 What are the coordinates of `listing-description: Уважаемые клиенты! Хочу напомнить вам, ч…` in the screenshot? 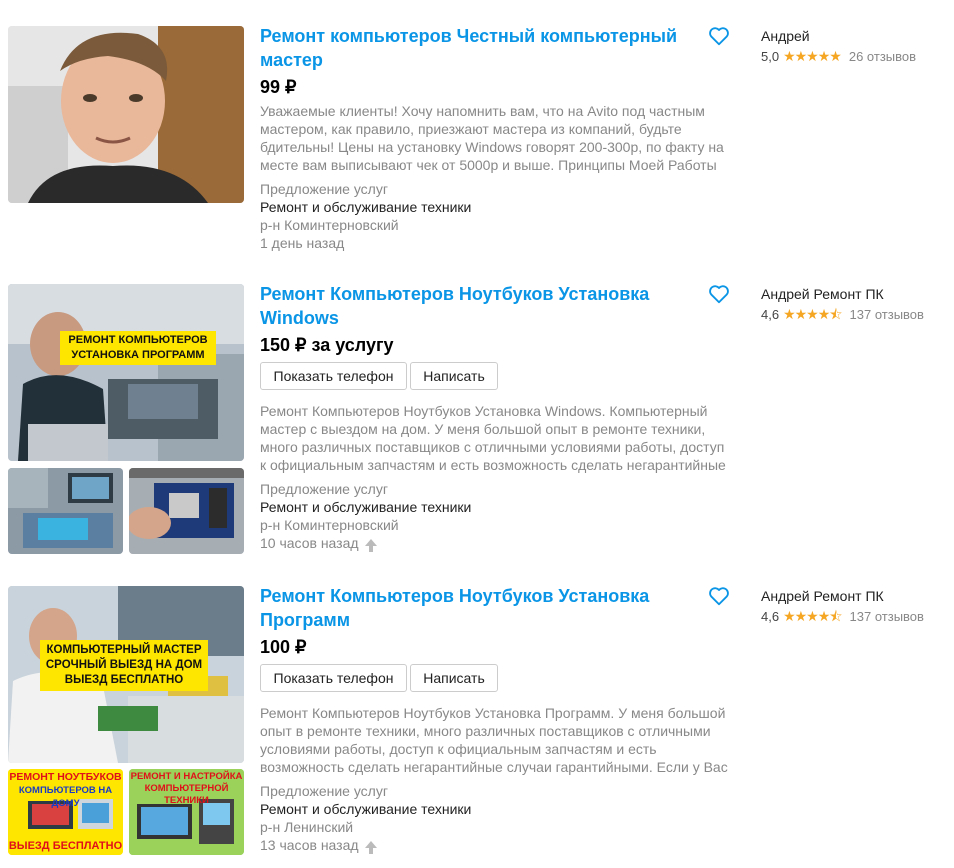 It's located at (492, 138).